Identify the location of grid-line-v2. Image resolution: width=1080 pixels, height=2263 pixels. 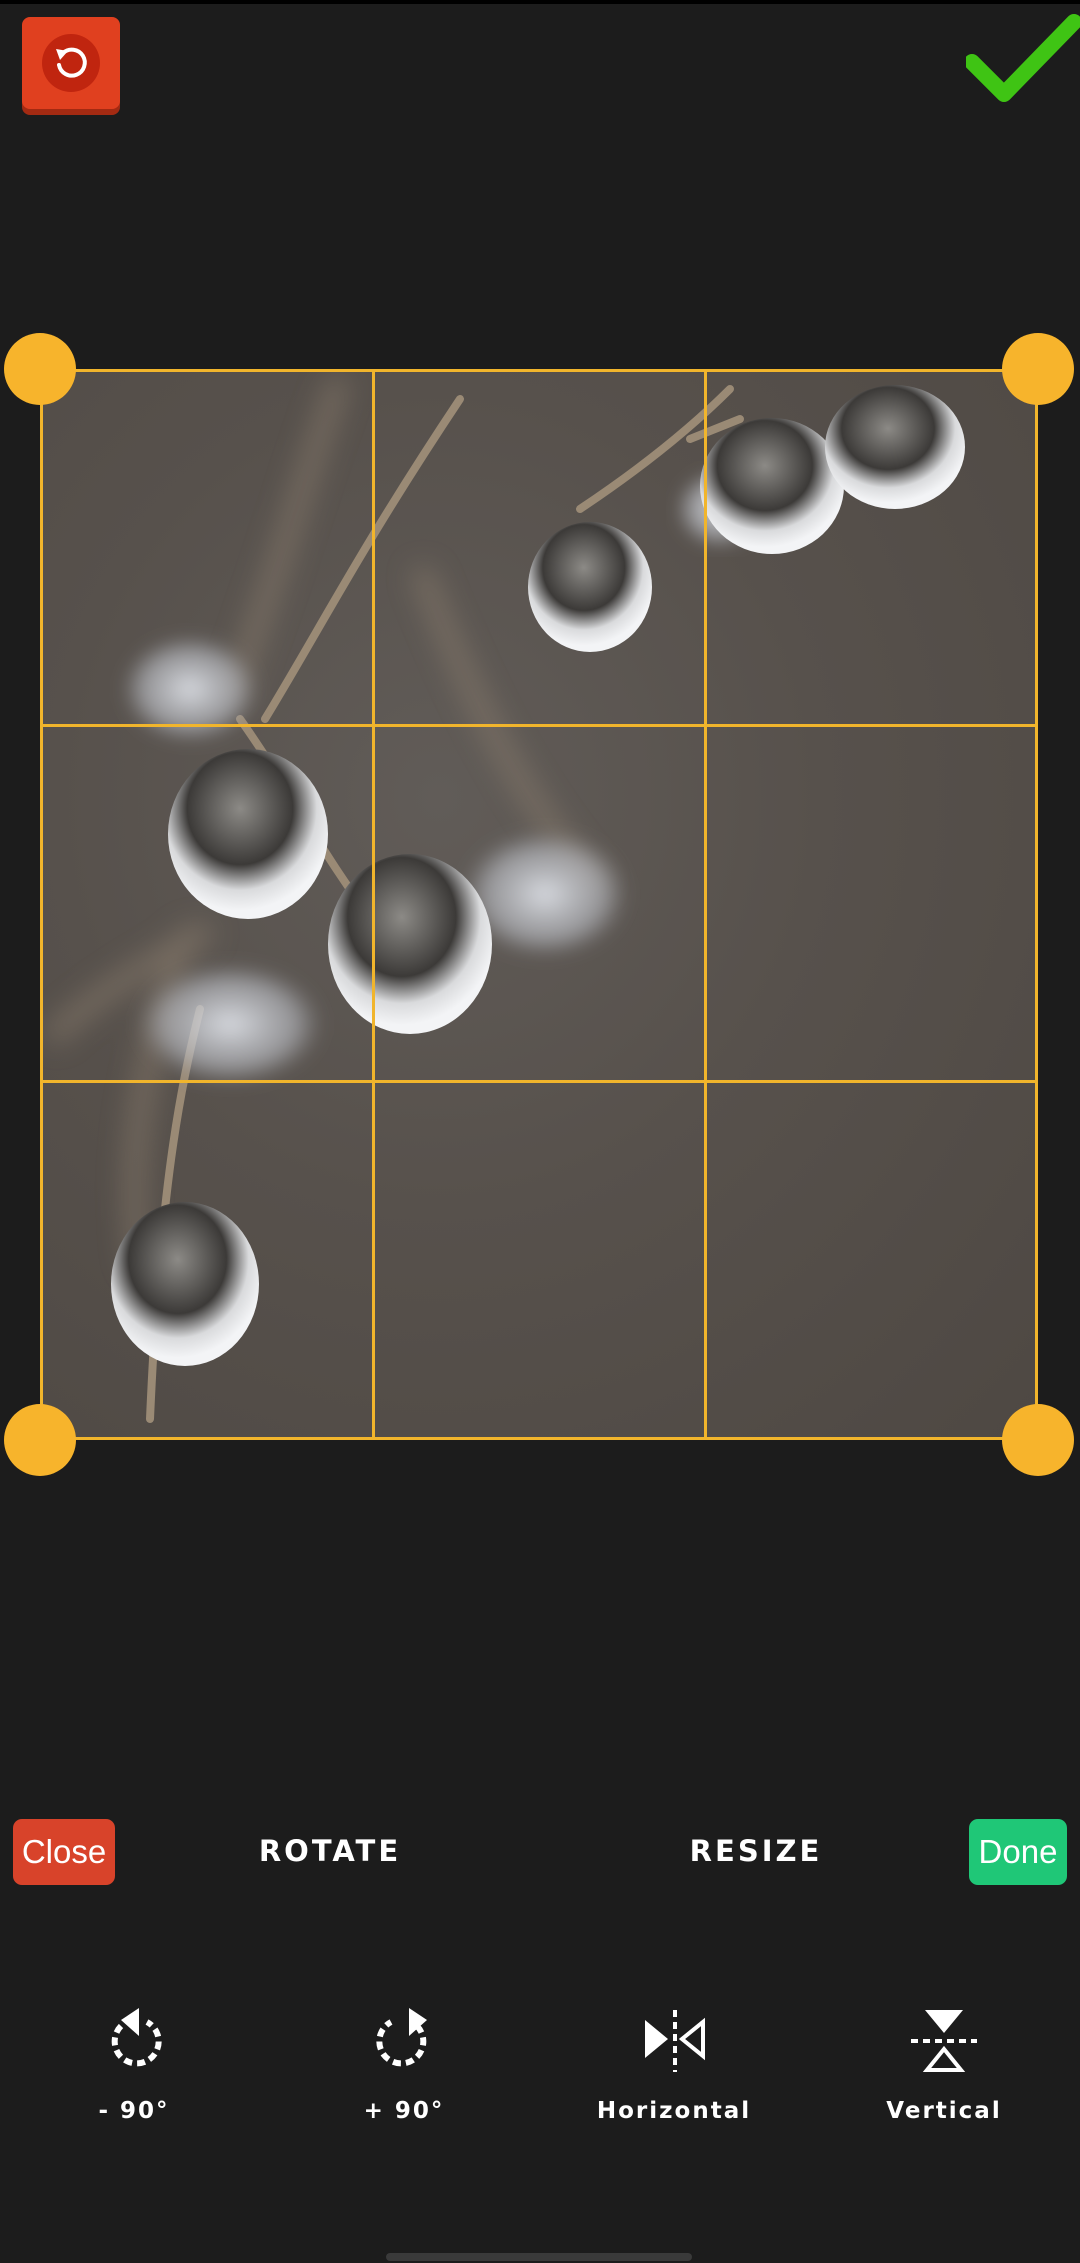
(705, 904).